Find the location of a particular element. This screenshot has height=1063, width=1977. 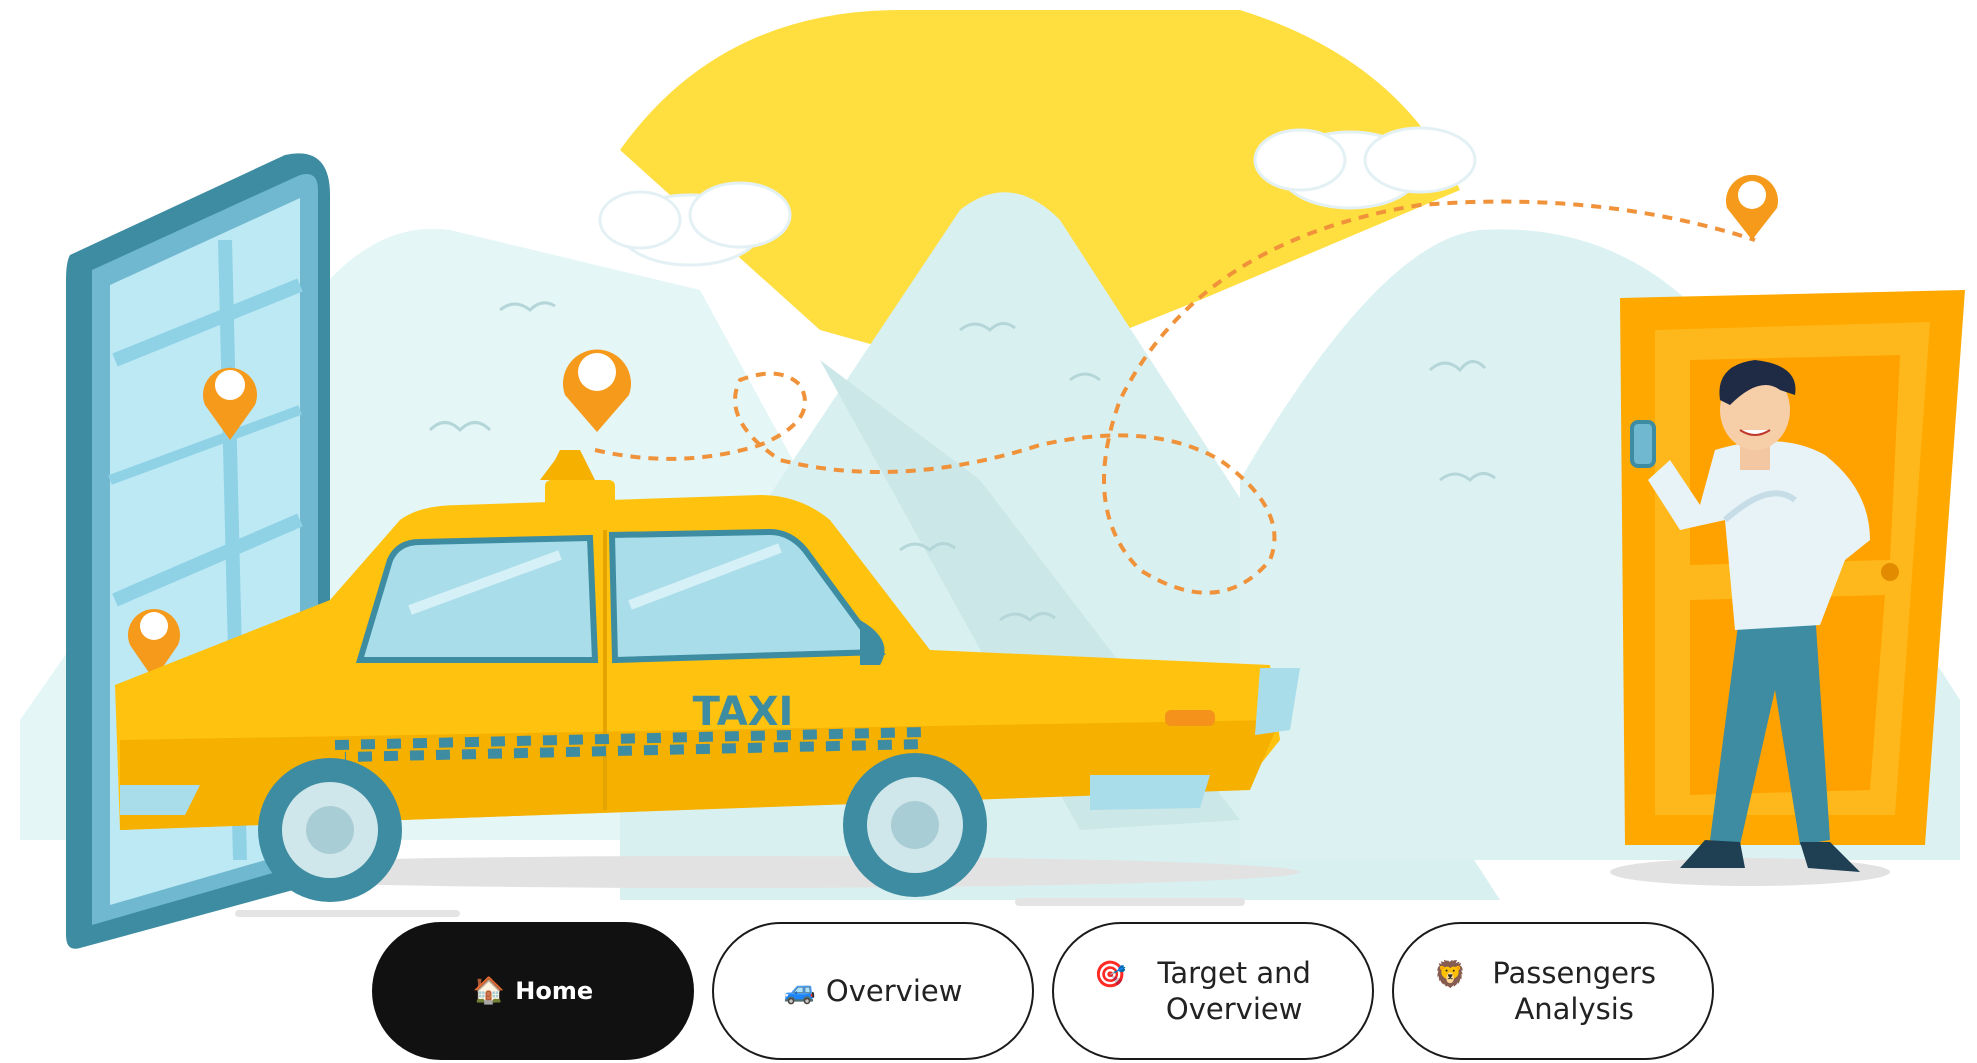

tab-overview: 🚙 Overview is located at coordinates (873, 991).